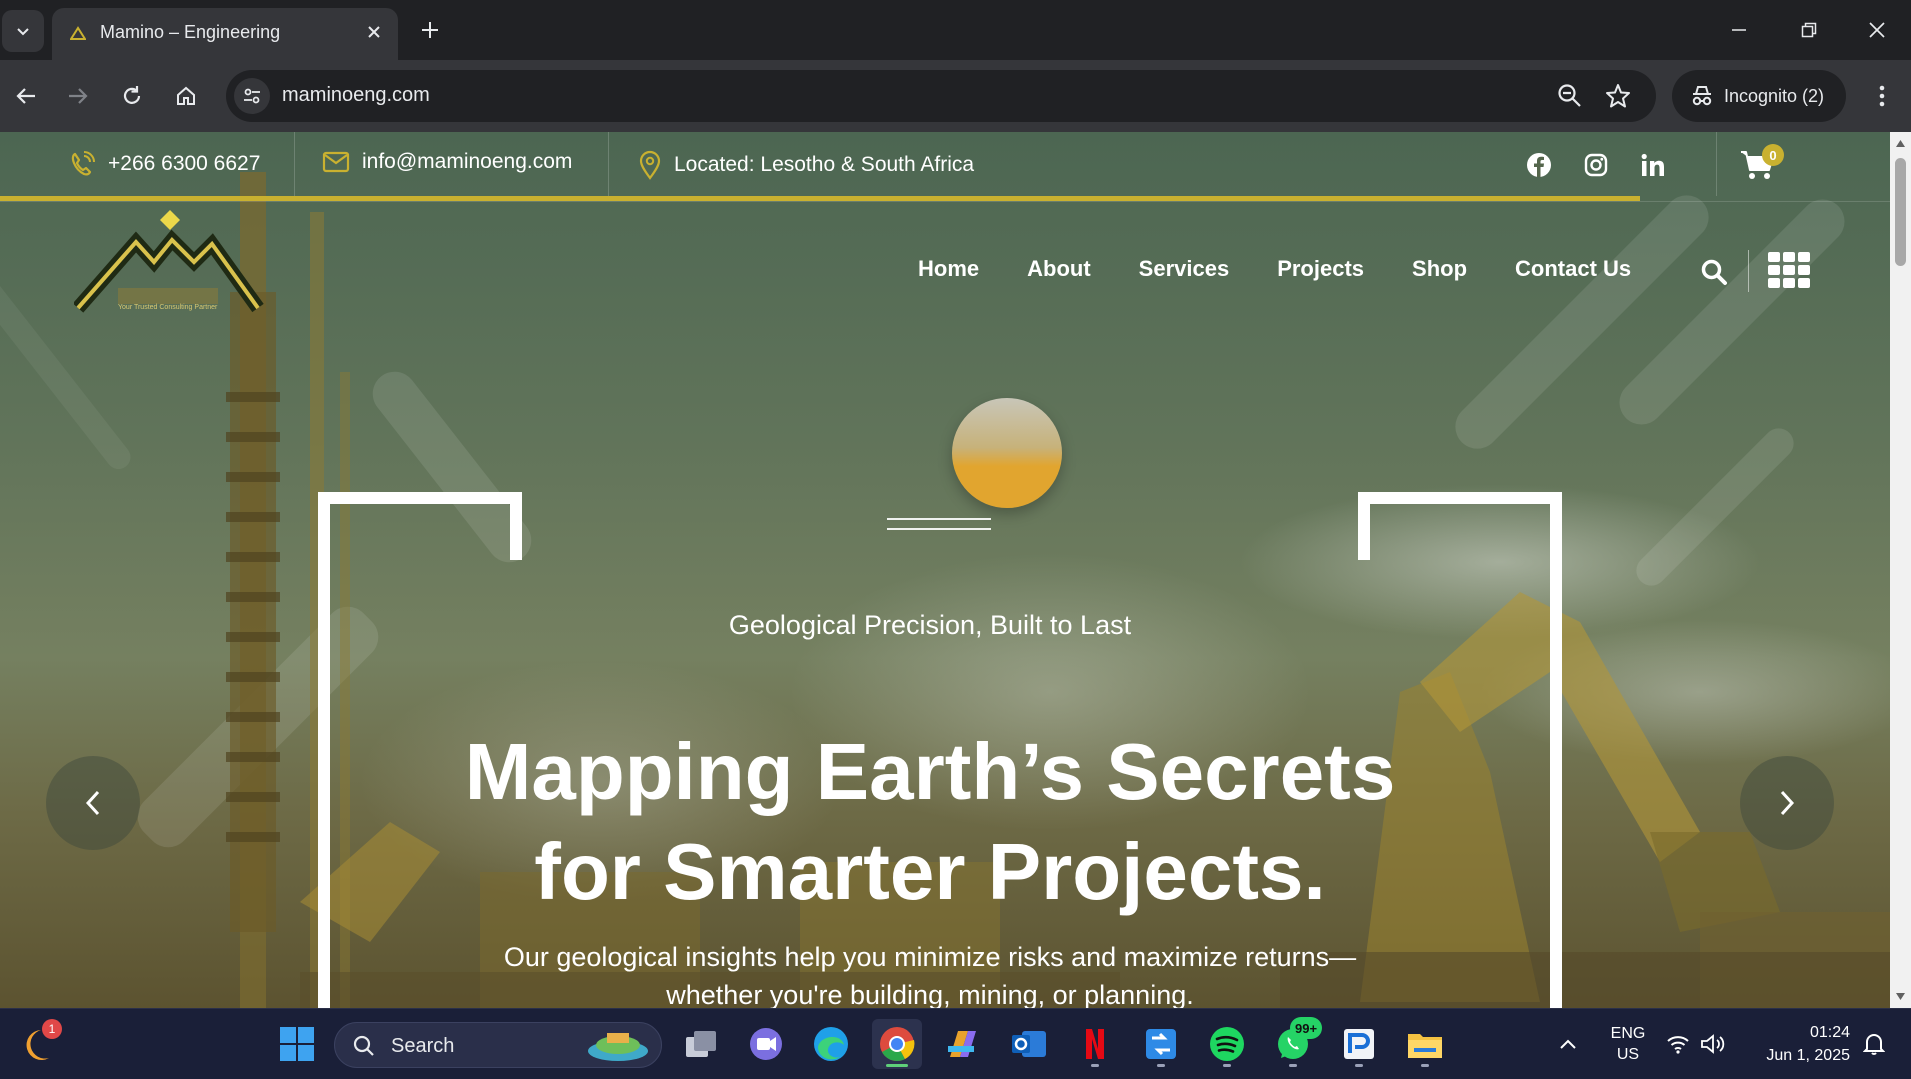 The width and height of the screenshot is (1911, 1079). I want to click on frame-bracket-left-tab, so click(516, 526).